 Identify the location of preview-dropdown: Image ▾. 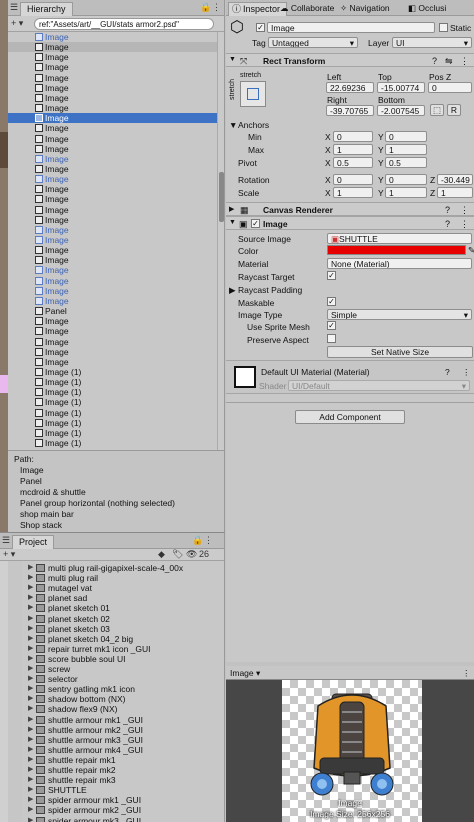
(245, 673).